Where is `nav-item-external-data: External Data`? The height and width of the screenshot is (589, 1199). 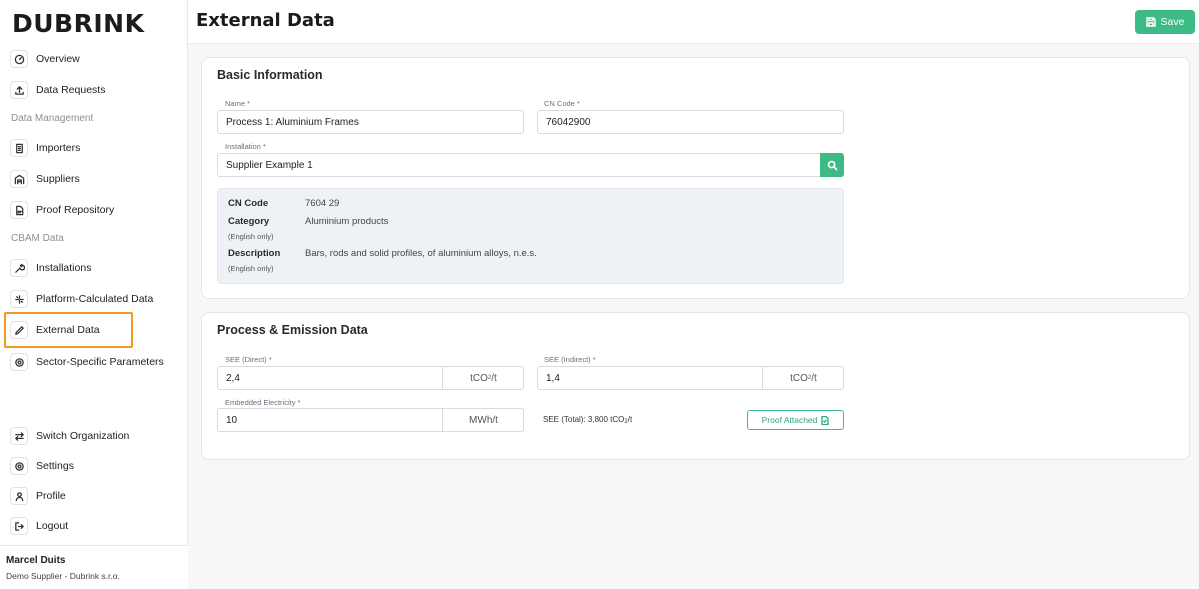
nav-item-external-data: External Data is located at coordinates (55, 330).